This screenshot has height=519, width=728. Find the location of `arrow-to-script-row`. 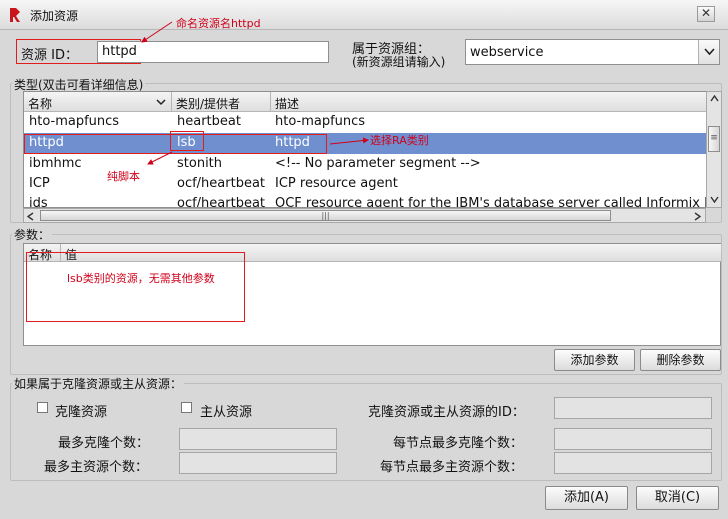

arrow-to-script-row is located at coordinates (160, 158).